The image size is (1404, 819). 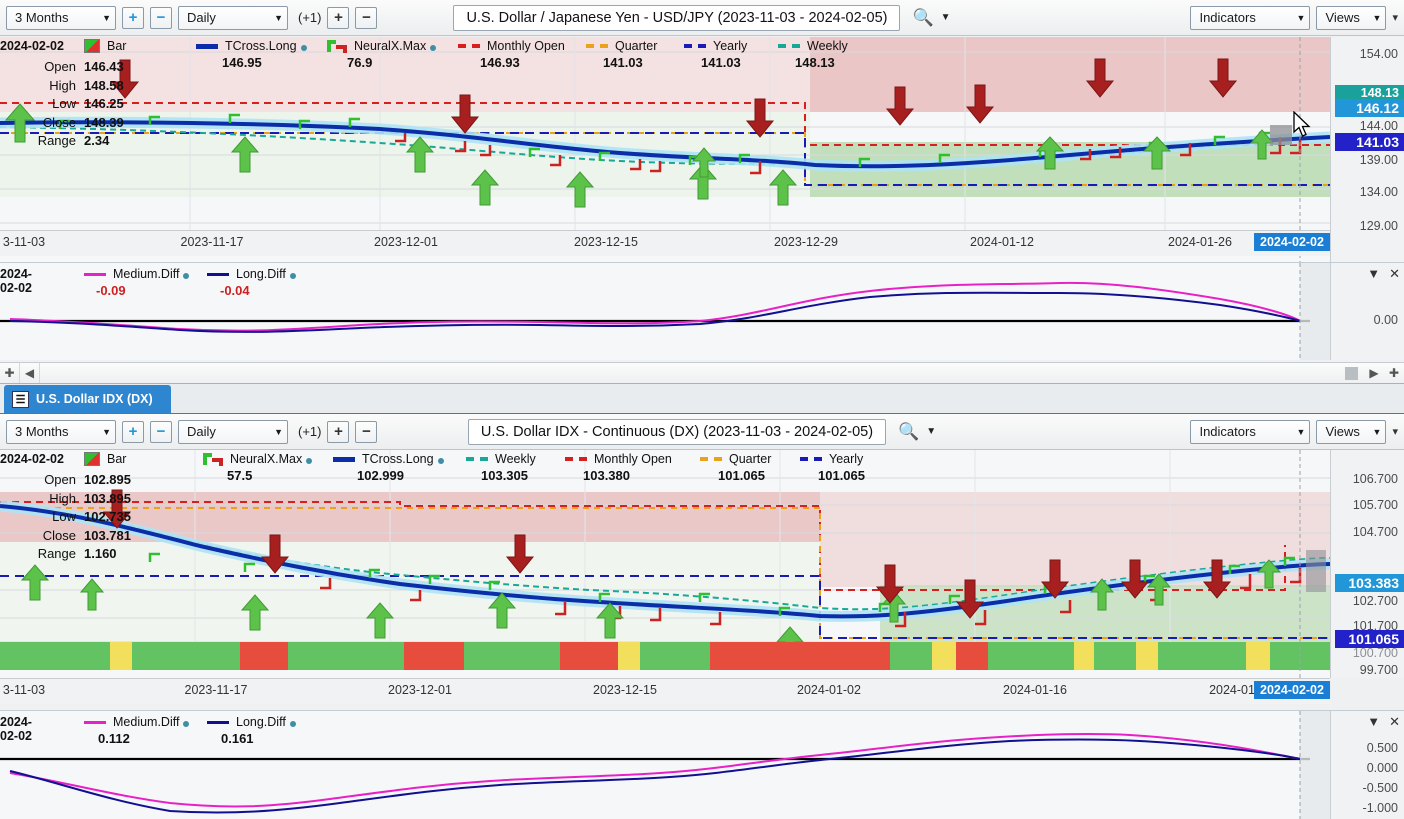 I want to click on chart1-views-select: Views ▼, so click(x=1351, y=17).